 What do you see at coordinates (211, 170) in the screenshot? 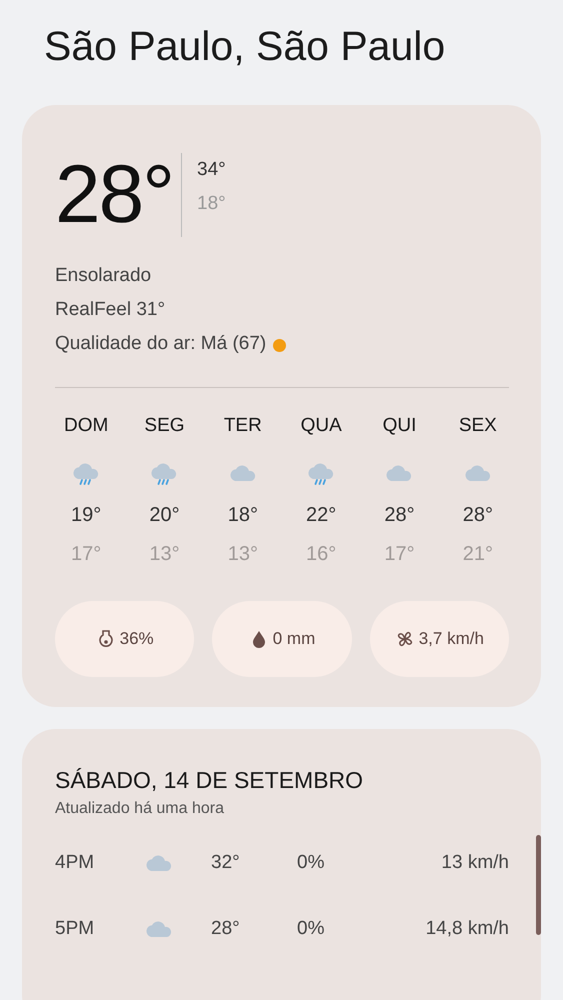
I see `high-temperature: 34°` at bounding box center [211, 170].